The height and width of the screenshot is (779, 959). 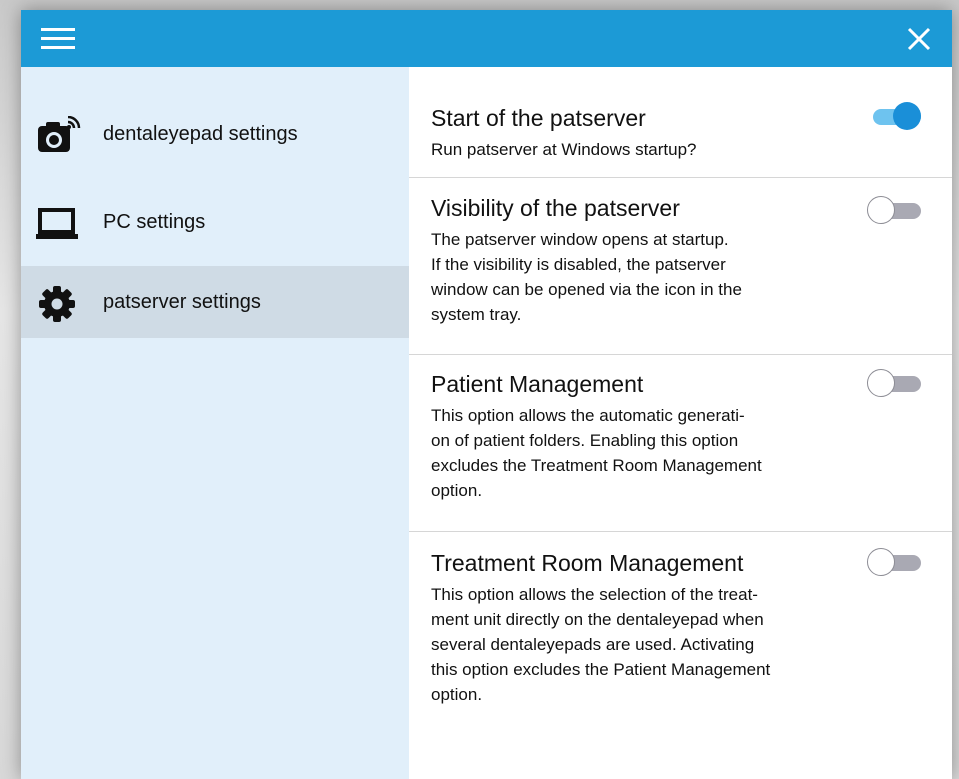 What do you see at coordinates (58, 135) in the screenshot?
I see `camera-wireless-icon` at bounding box center [58, 135].